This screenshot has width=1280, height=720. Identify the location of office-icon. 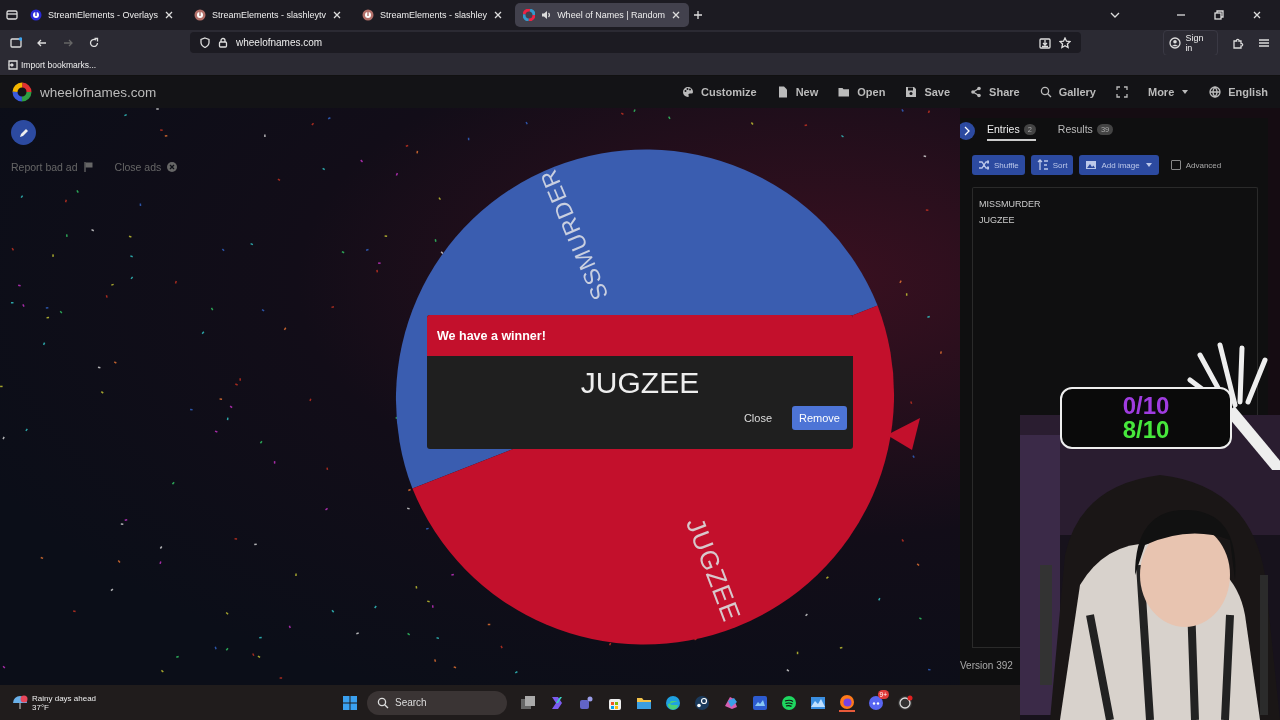
(731, 702).